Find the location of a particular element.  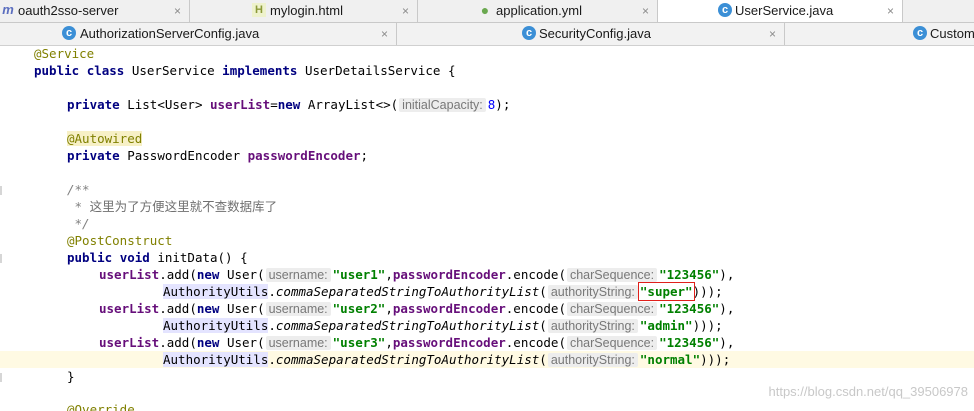

tab-overflow is located at coordinates (938, 11).